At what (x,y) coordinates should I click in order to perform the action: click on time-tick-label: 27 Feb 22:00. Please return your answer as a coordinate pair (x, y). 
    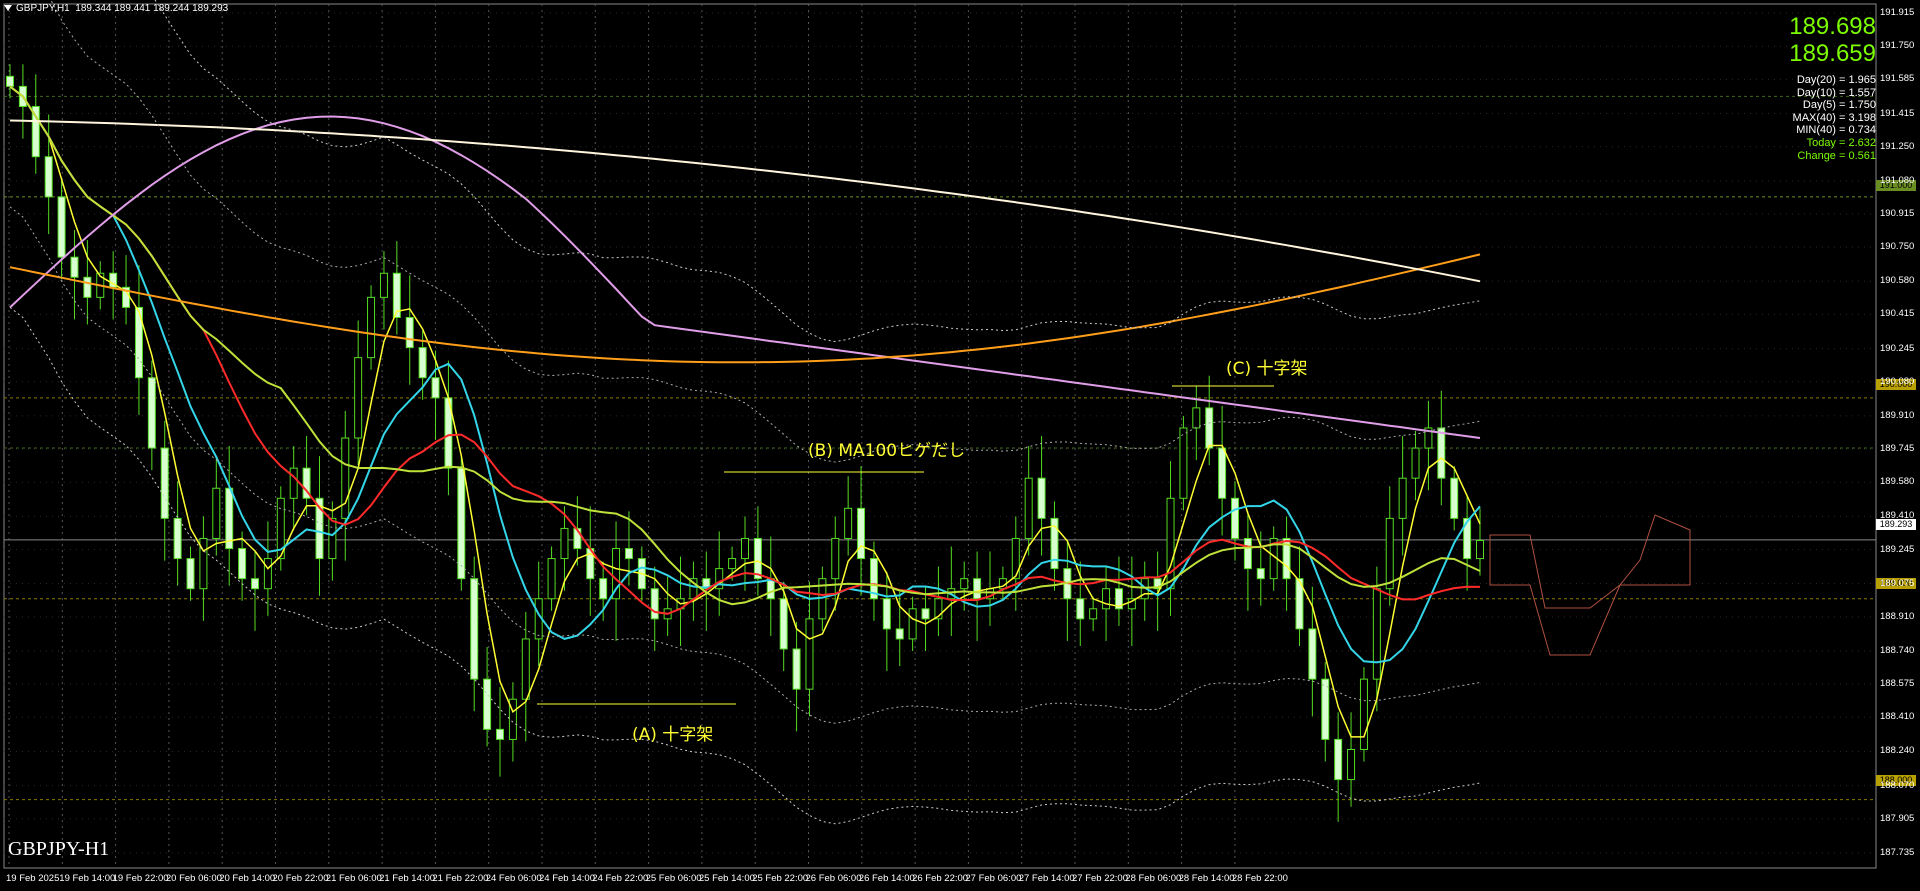
    Looking at the image, I should click on (1100, 878).